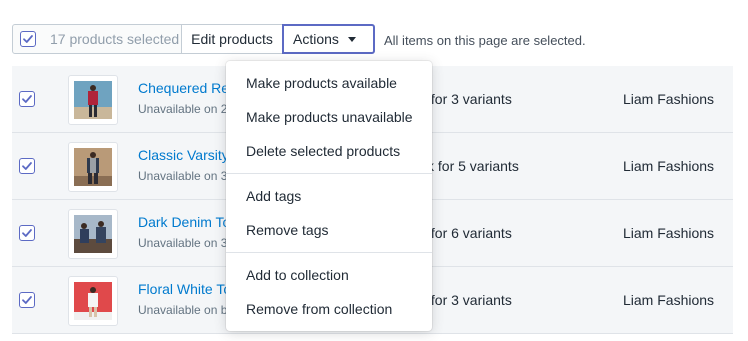 The image size is (748, 341). What do you see at coordinates (115, 39) in the screenshot?
I see `selected-count-label: 17 products selected` at bounding box center [115, 39].